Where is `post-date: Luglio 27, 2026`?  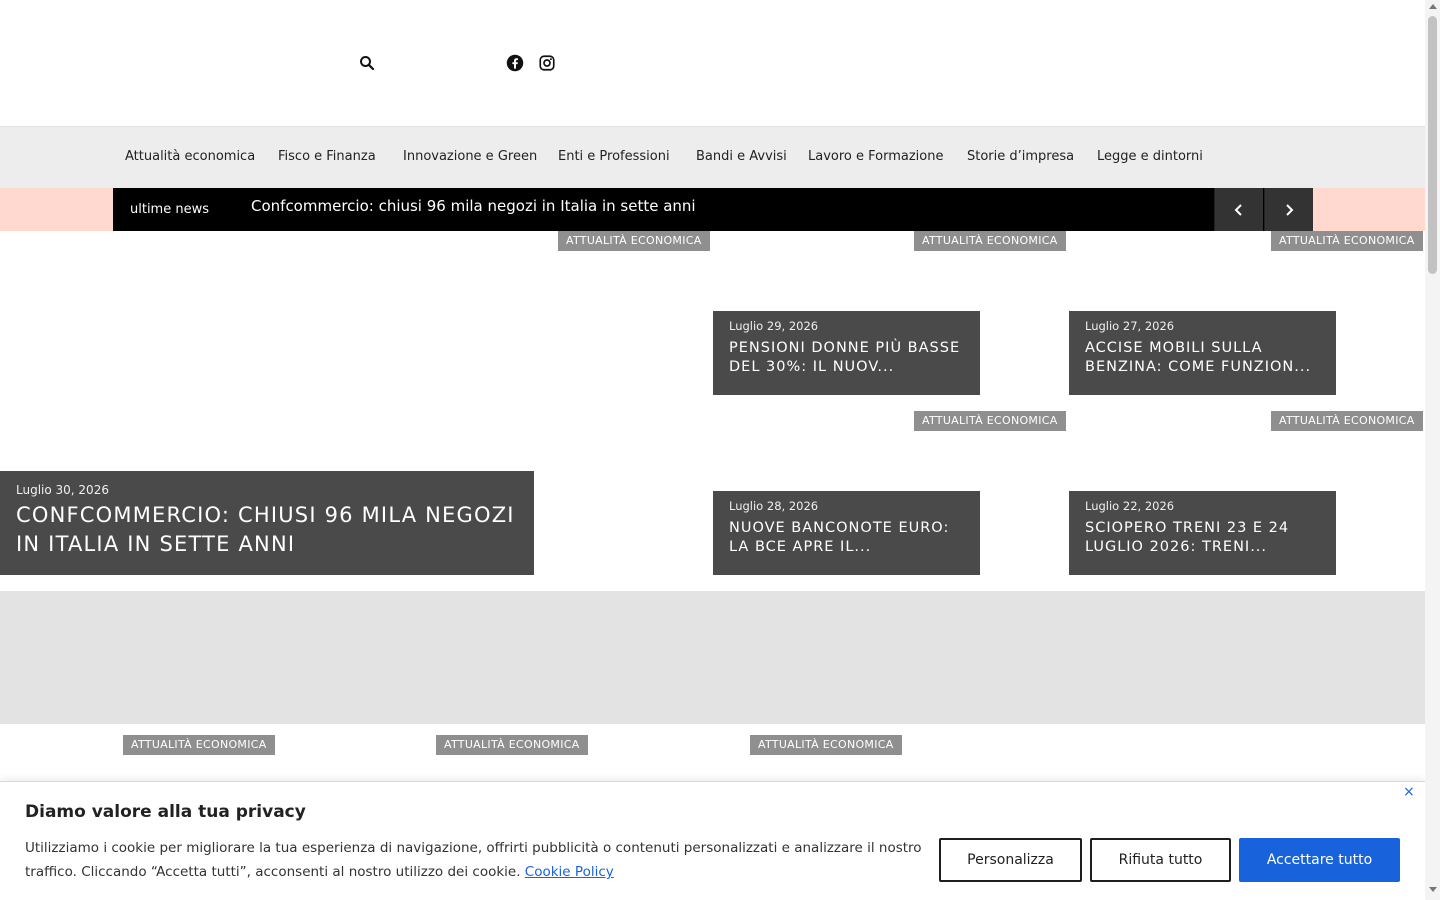
post-date: Luglio 27, 2026 is located at coordinates (1130, 326).